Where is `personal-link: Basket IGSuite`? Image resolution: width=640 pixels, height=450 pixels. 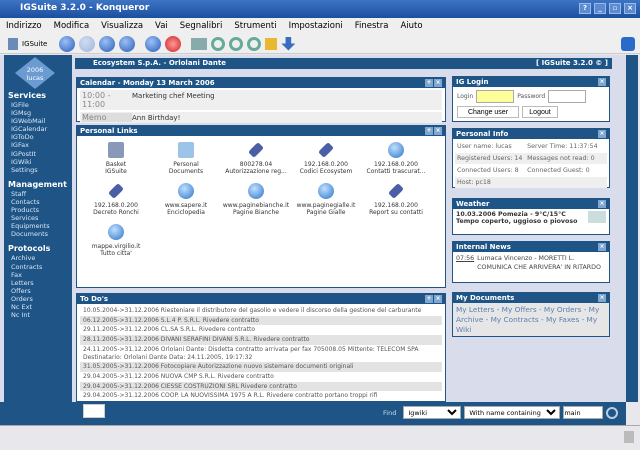
personal-link: Basket IGSuite is located at coordinates (116, 158).